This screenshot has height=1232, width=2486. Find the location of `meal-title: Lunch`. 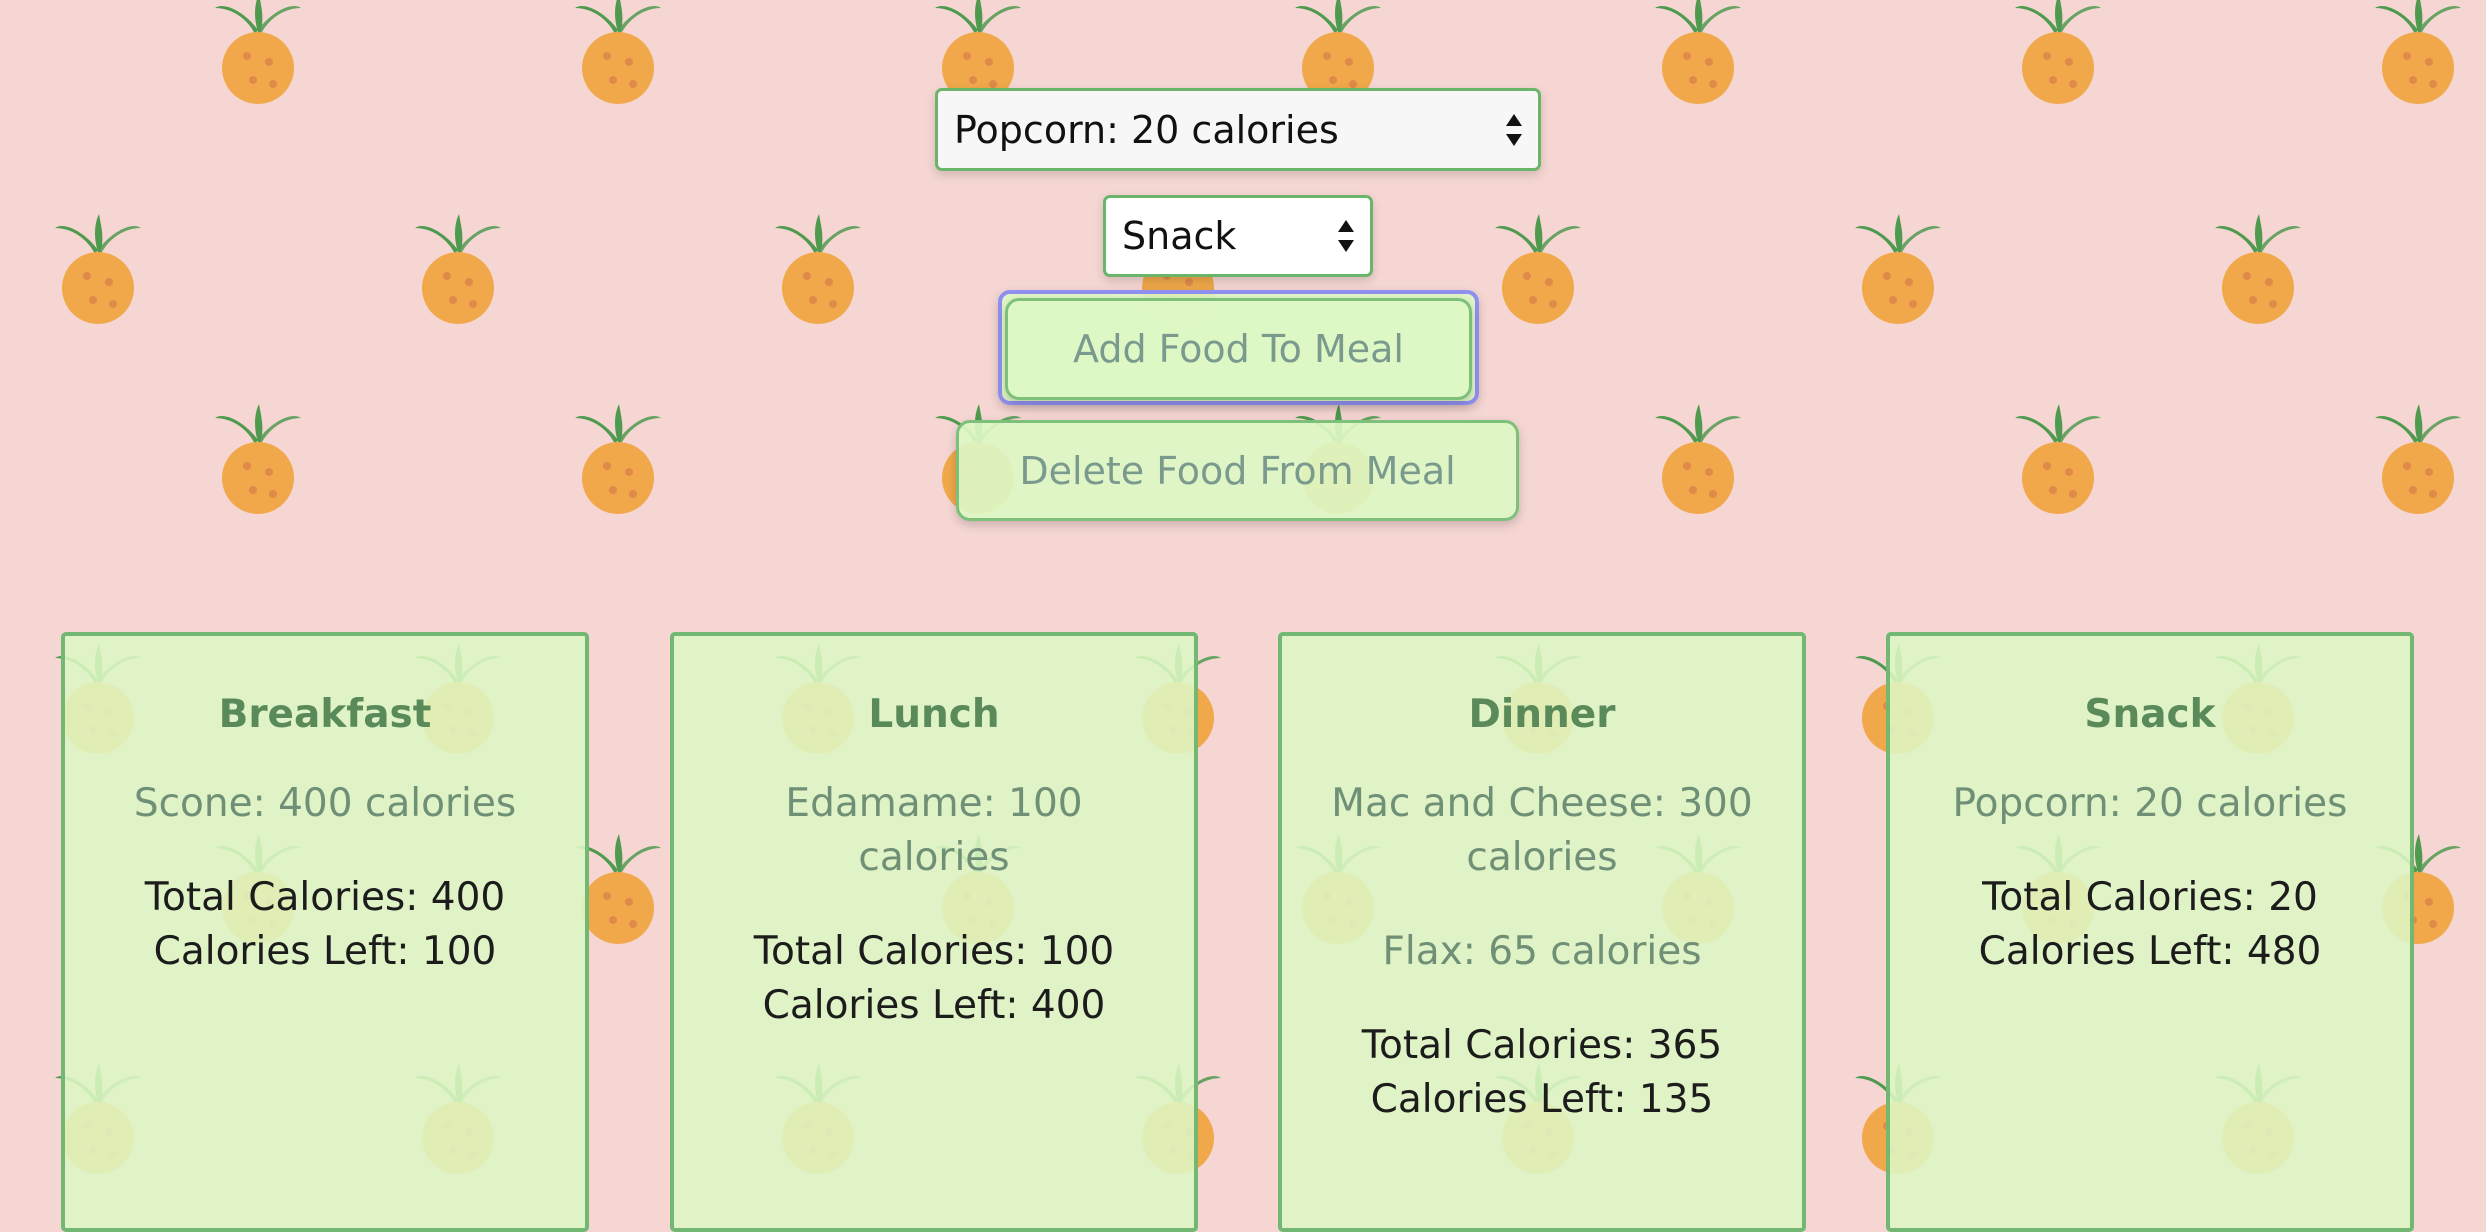

meal-title: Lunch is located at coordinates (934, 714).